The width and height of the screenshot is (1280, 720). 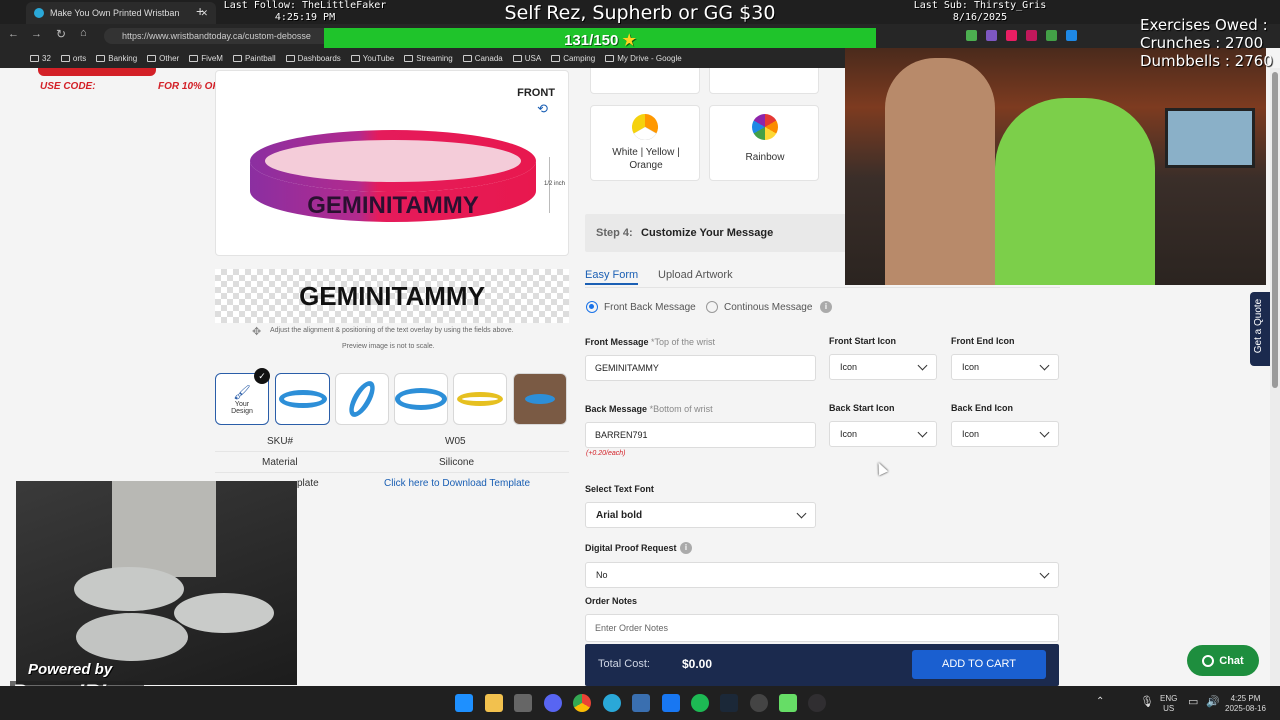 I want to click on home-icon: ⌂, so click(x=83, y=33).